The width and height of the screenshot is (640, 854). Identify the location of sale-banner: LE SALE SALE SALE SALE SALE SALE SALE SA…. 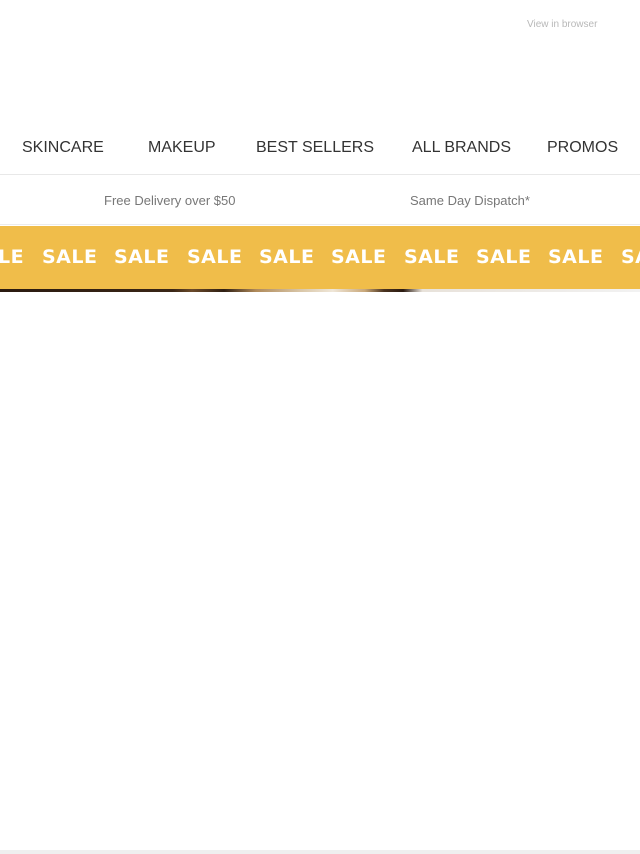
(320, 257).